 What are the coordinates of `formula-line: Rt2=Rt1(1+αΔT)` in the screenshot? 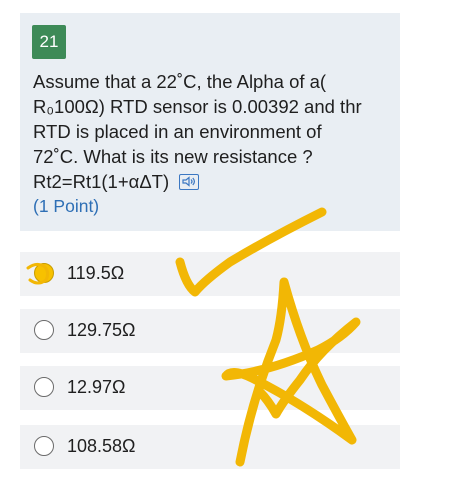 It's located at (218, 181).